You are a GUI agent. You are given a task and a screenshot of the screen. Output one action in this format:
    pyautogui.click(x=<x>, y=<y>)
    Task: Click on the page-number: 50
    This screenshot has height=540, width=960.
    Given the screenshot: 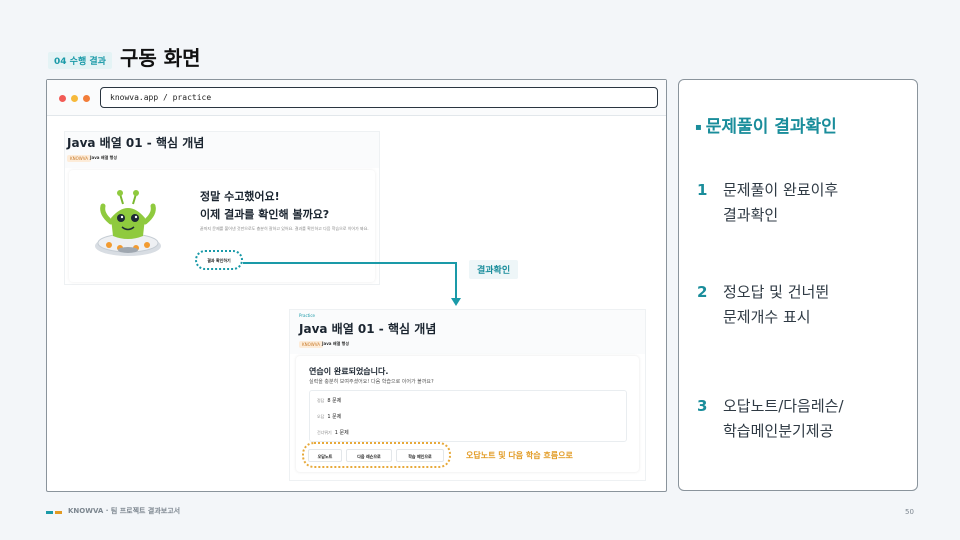 What is the action you would take?
    pyautogui.click(x=909, y=512)
    